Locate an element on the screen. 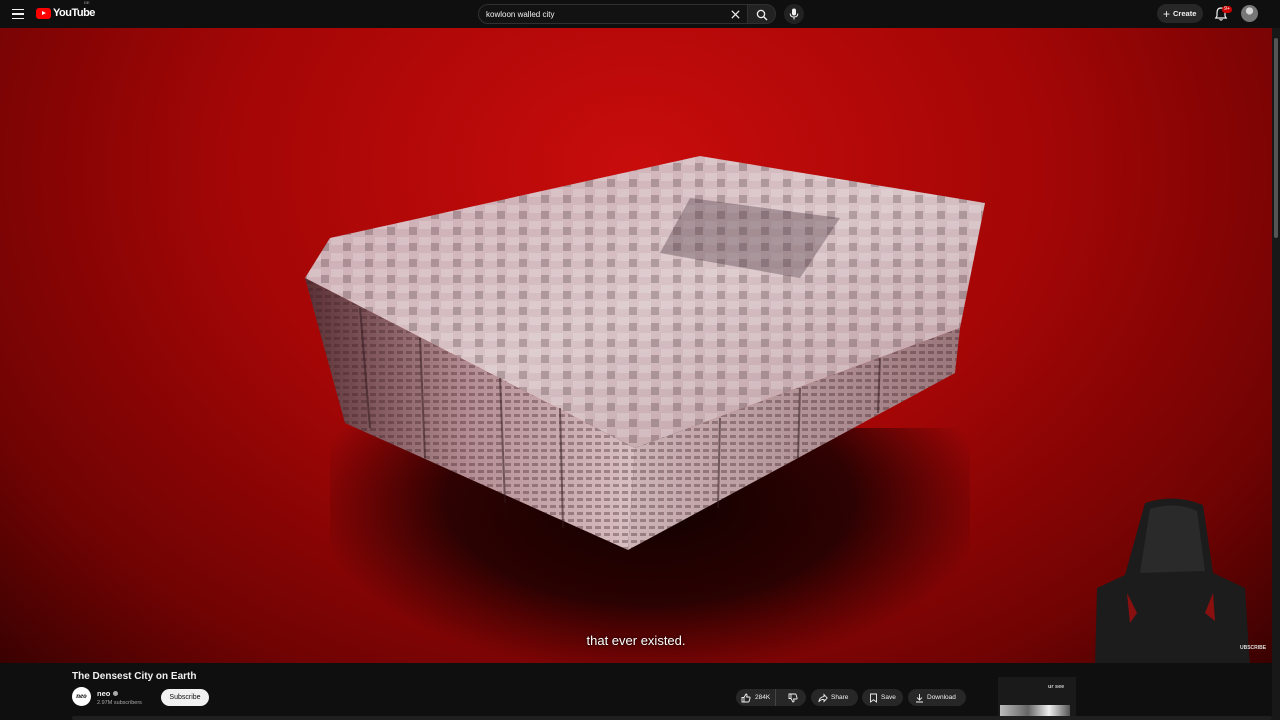  search-button is located at coordinates (762, 14).